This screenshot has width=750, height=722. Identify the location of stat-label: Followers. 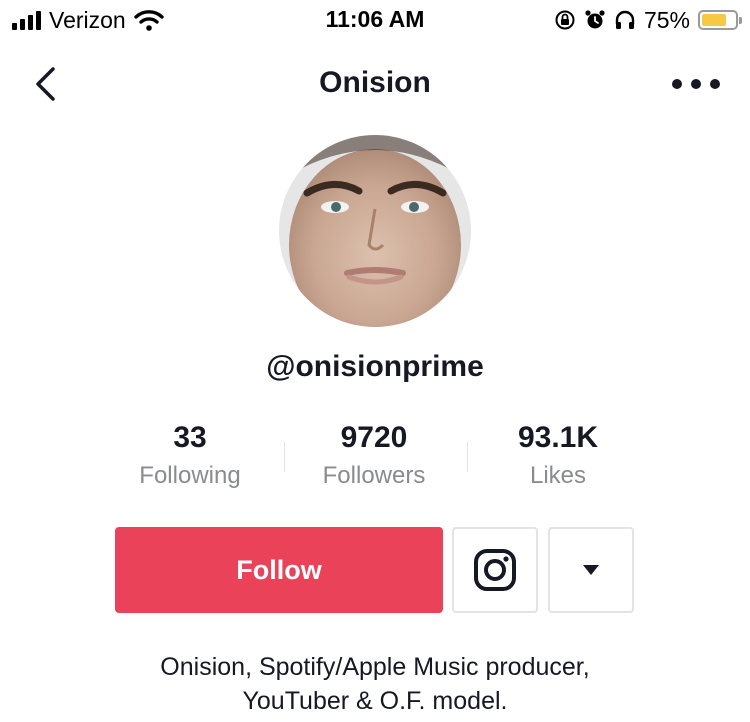
(374, 475).